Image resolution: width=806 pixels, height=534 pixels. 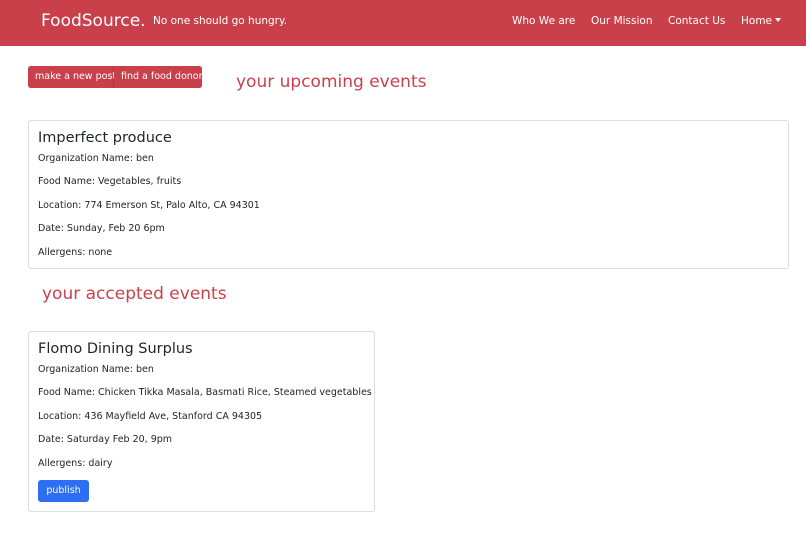 I want to click on event-allergens: Allergens: none, so click(x=75, y=252).